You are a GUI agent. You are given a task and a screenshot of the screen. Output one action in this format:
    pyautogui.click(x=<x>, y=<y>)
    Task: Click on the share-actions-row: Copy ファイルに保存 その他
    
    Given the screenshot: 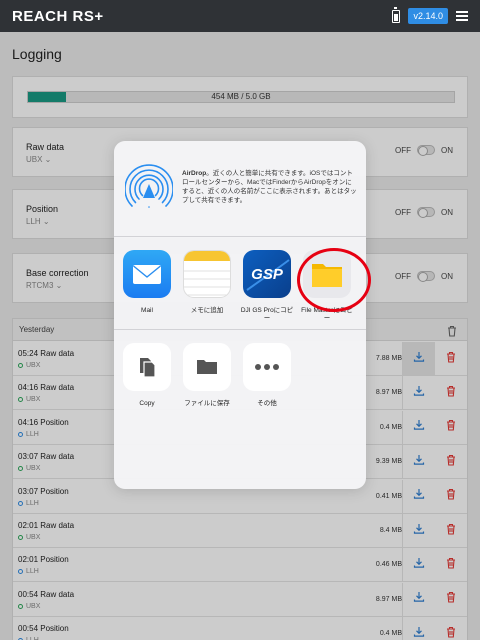 What is the action you would take?
    pyautogui.click(x=240, y=410)
    